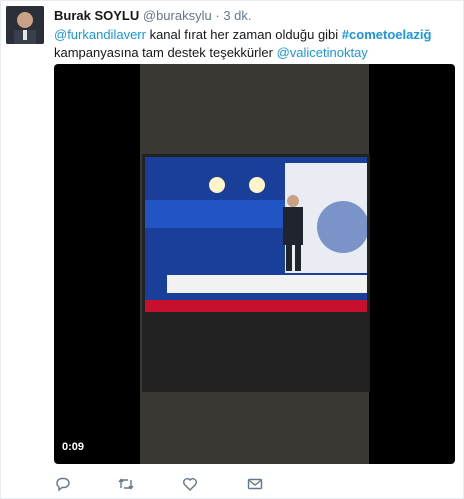 This screenshot has height=499, width=464. I want to click on mention-link: @valicetinoktay, so click(322, 52).